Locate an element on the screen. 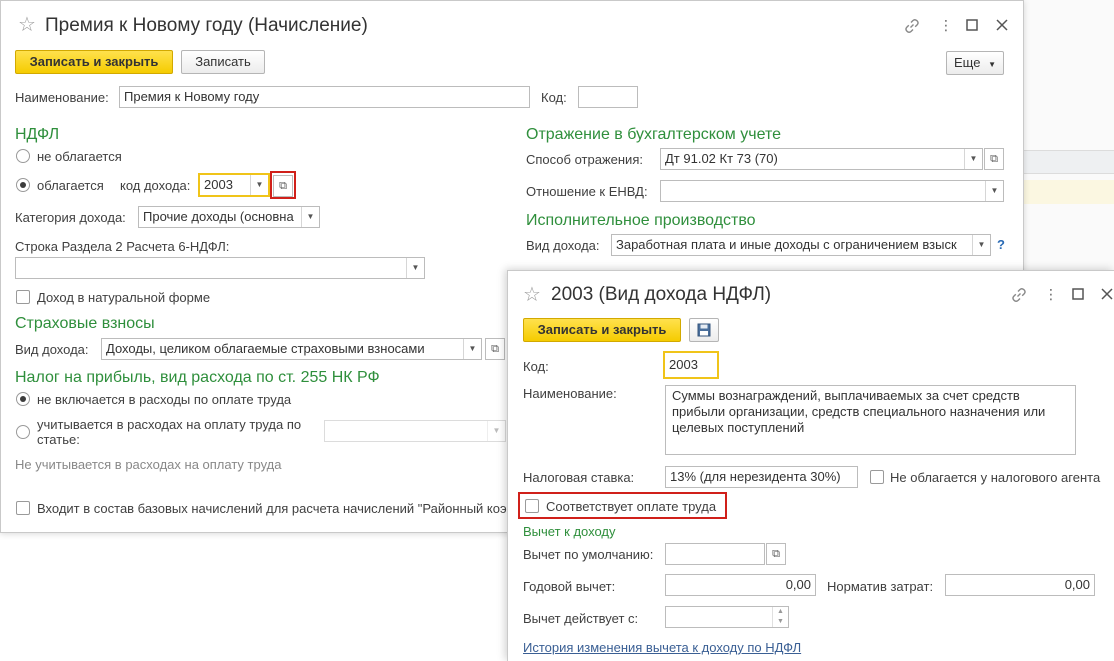  save-button: Записать is located at coordinates (223, 62).